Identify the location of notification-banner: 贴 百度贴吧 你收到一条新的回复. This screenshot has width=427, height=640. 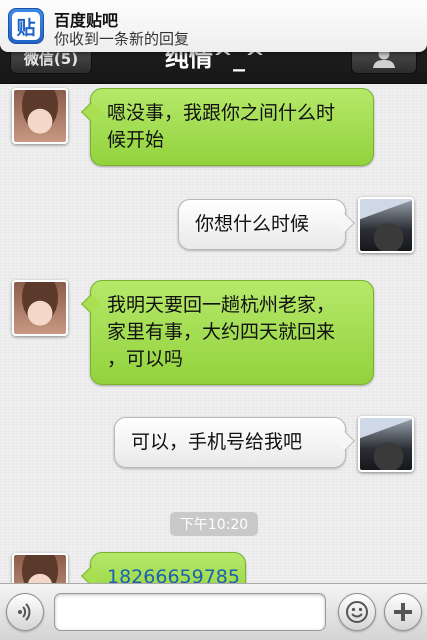
(213, 26).